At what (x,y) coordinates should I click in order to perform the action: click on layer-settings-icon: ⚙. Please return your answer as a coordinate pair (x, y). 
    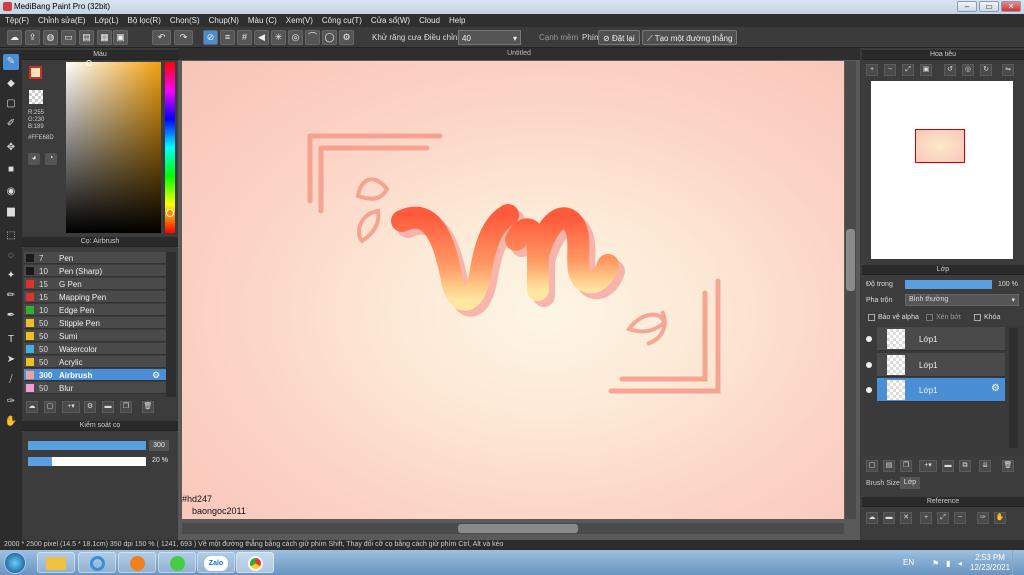
    Looking at the image, I should click on (995, 388).